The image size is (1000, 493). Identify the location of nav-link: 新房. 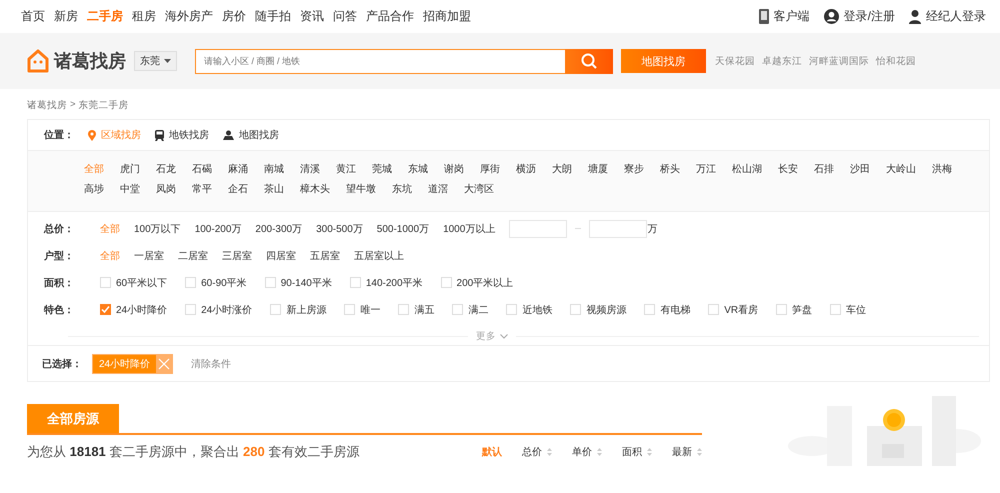
(66, 16).